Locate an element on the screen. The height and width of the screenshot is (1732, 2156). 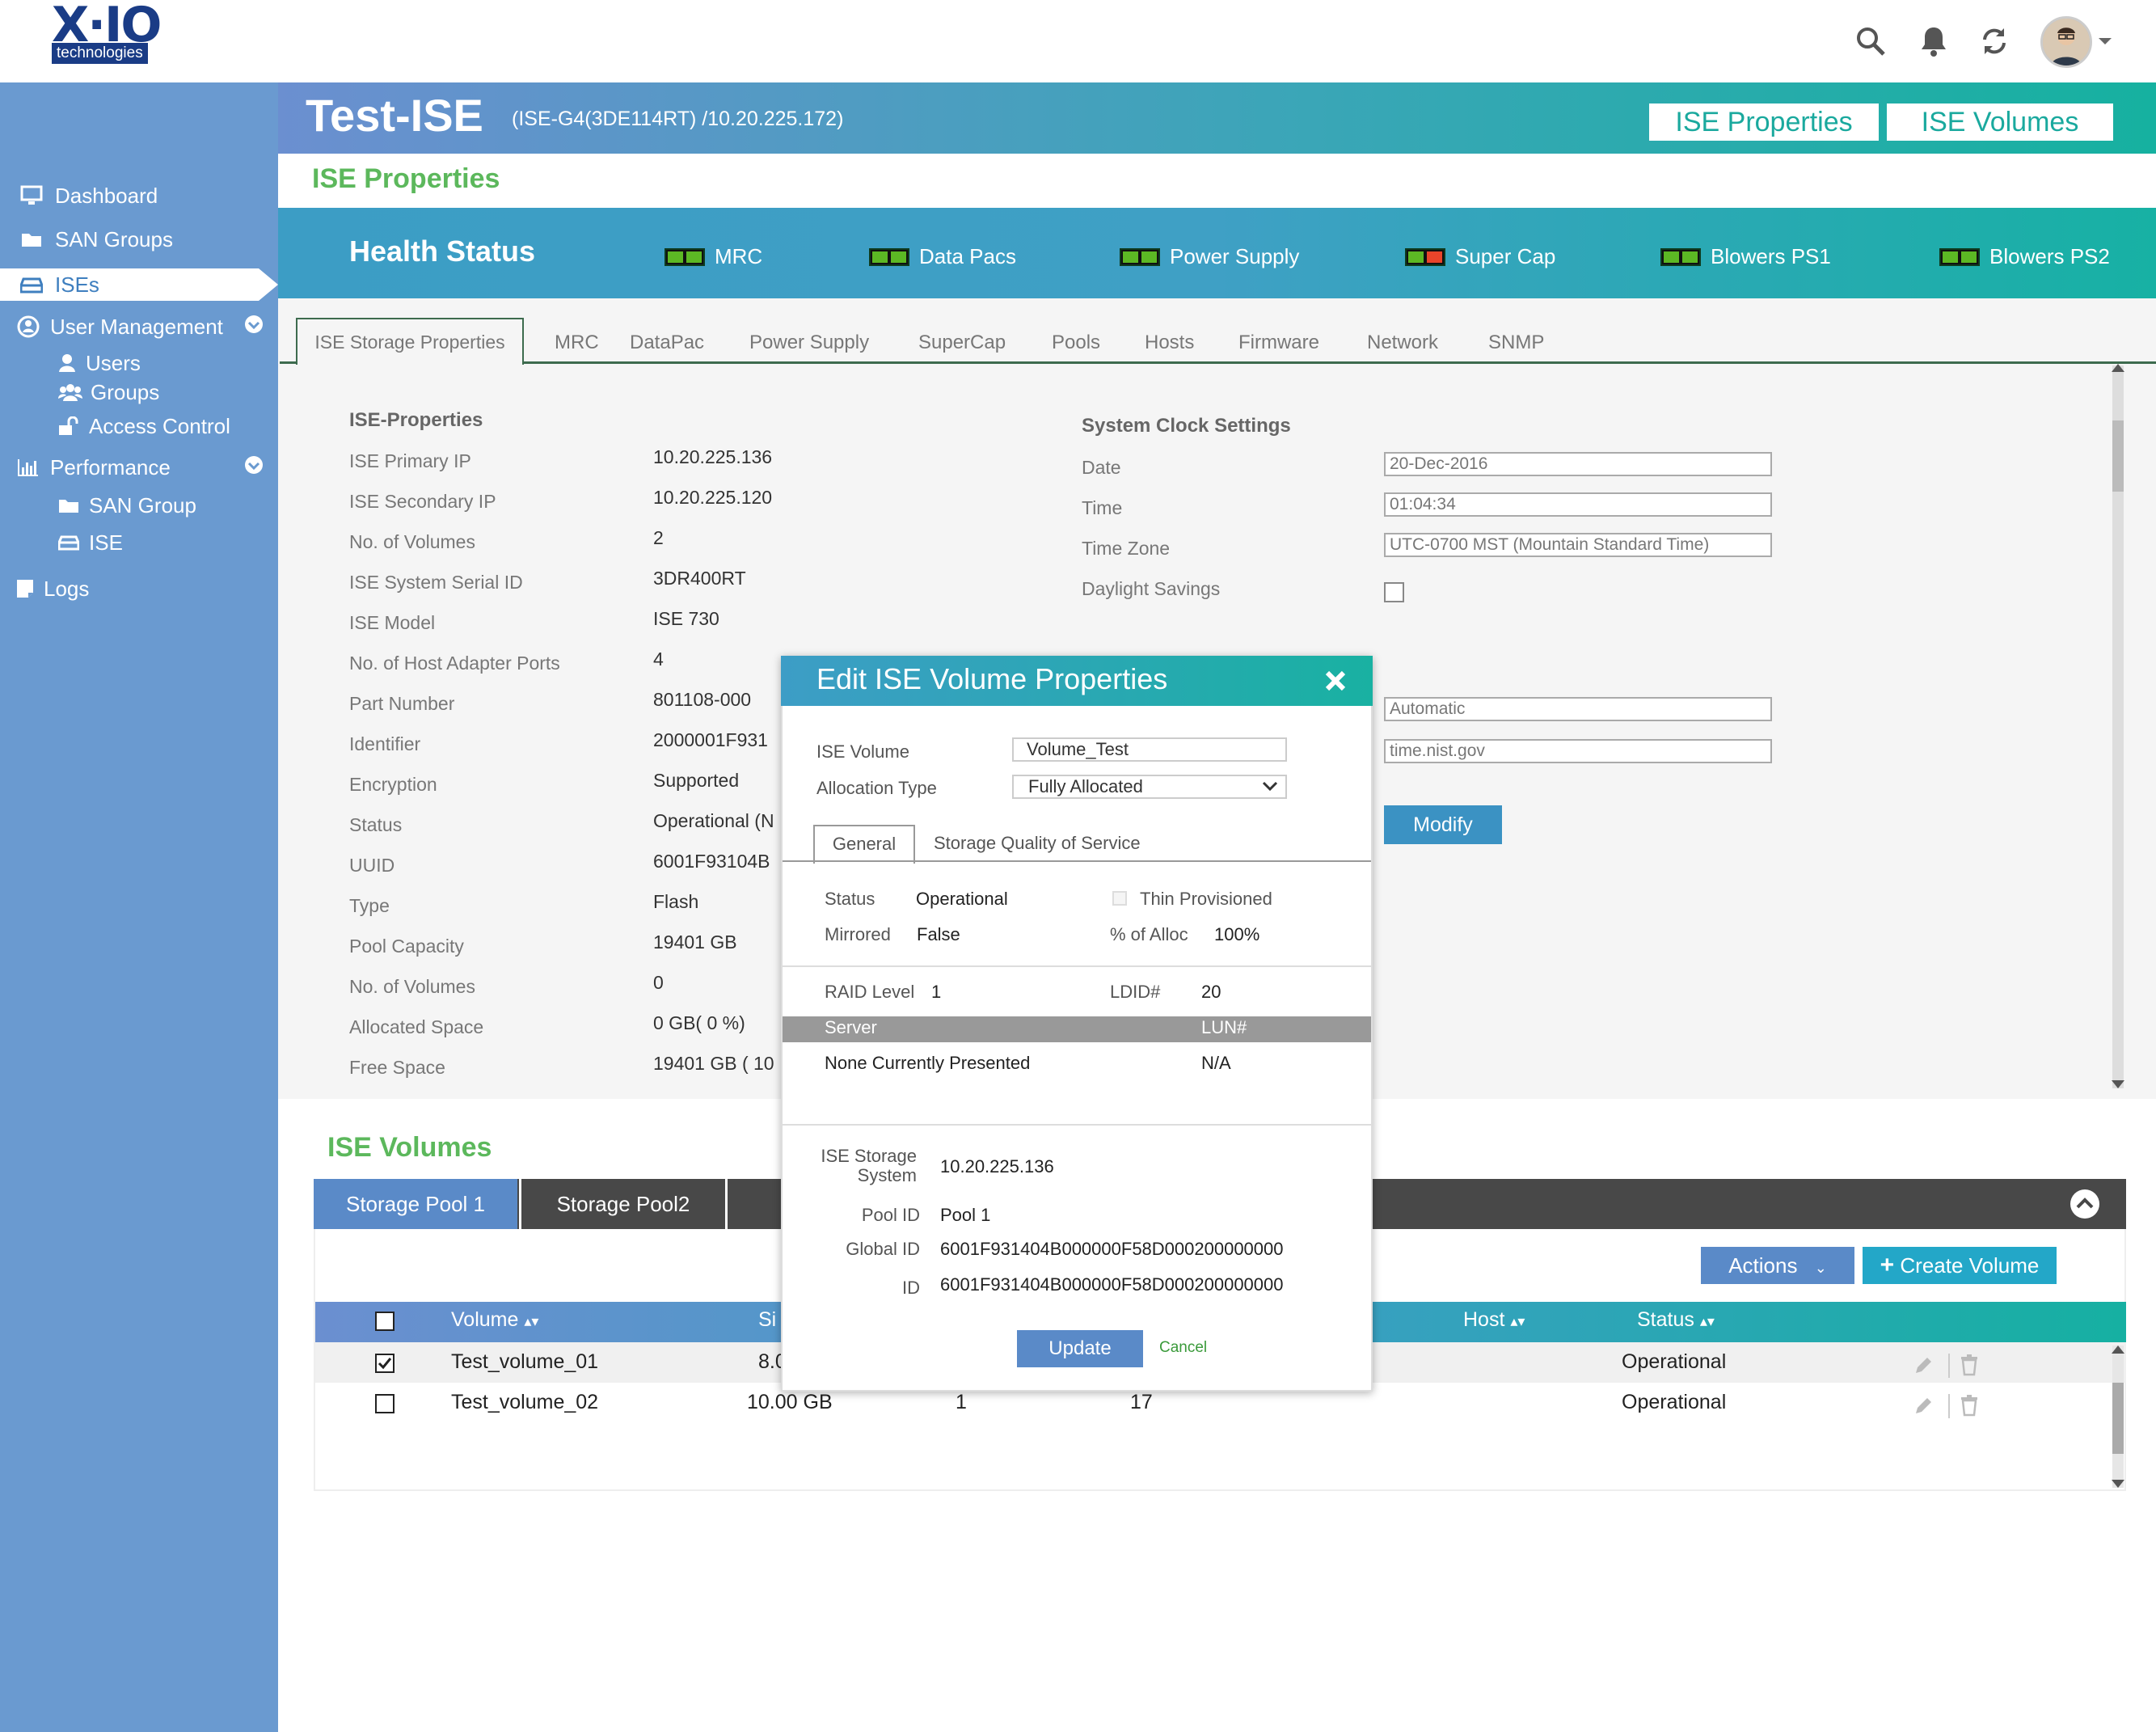
column-label: Volume is located at coordinates (485, 1319).